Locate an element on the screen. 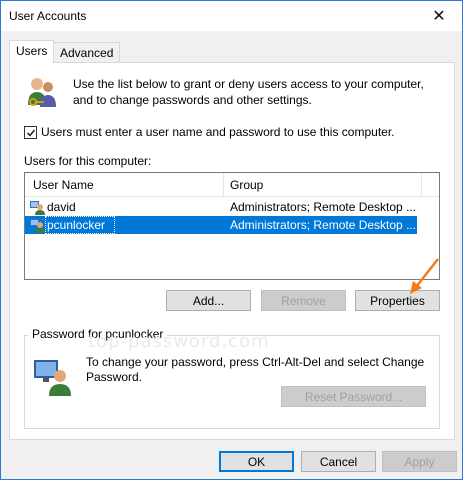 The width and height of the screenshot is (463, 480). title-bar: User Accounts ✕ is located at coordinates (231, 16).